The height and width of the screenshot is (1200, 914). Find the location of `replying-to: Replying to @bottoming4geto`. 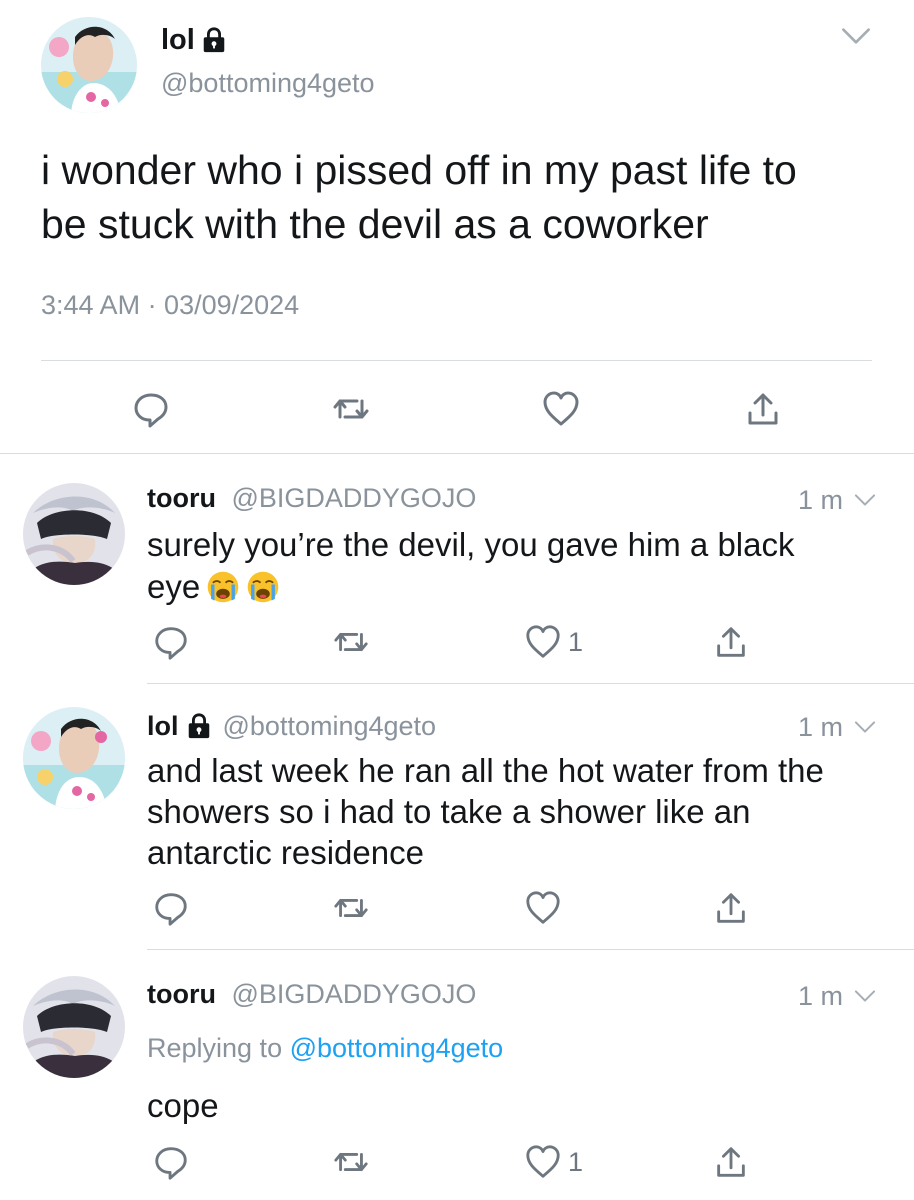

replying-to: Replying to @bottoming4geto is located at coordinates (325, 1048).